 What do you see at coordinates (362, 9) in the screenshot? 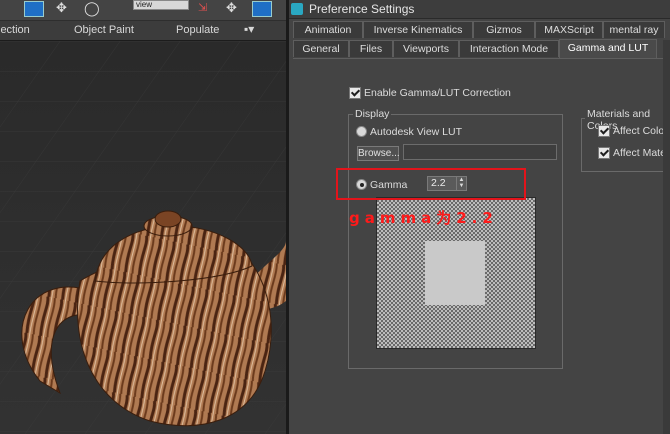
I see `dialog-title: Preference Settings` at bounding box center [362, 9].